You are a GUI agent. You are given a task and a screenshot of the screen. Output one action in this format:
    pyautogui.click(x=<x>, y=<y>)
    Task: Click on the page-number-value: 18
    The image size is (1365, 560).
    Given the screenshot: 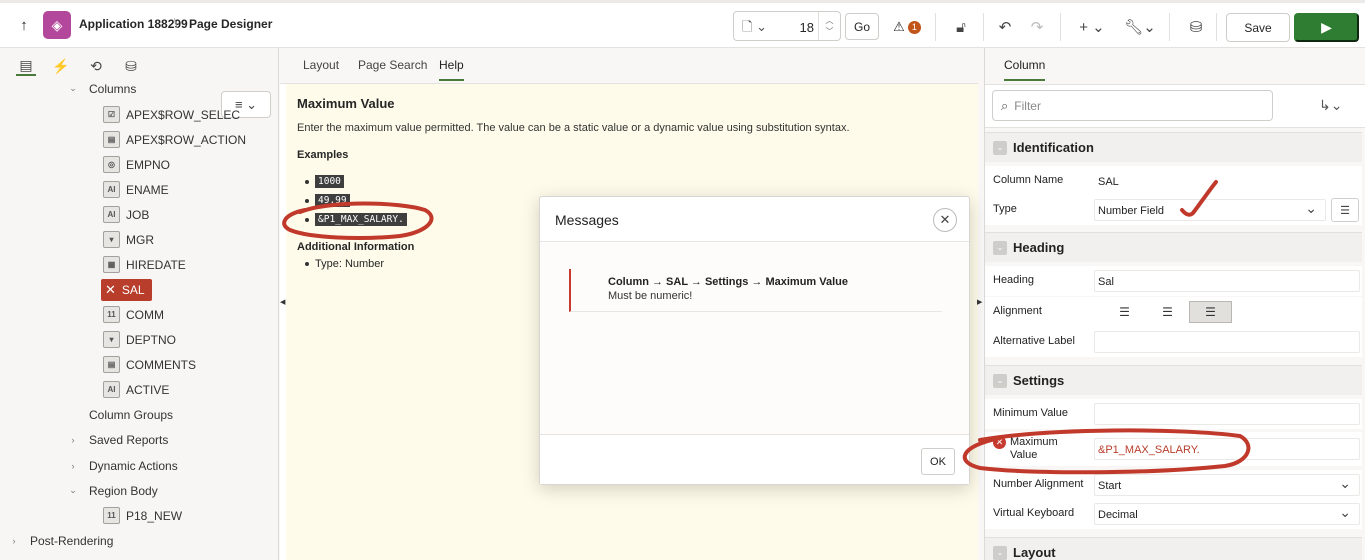 What is the action you would take?
    pyautogui.click(x=807, y=27)
    